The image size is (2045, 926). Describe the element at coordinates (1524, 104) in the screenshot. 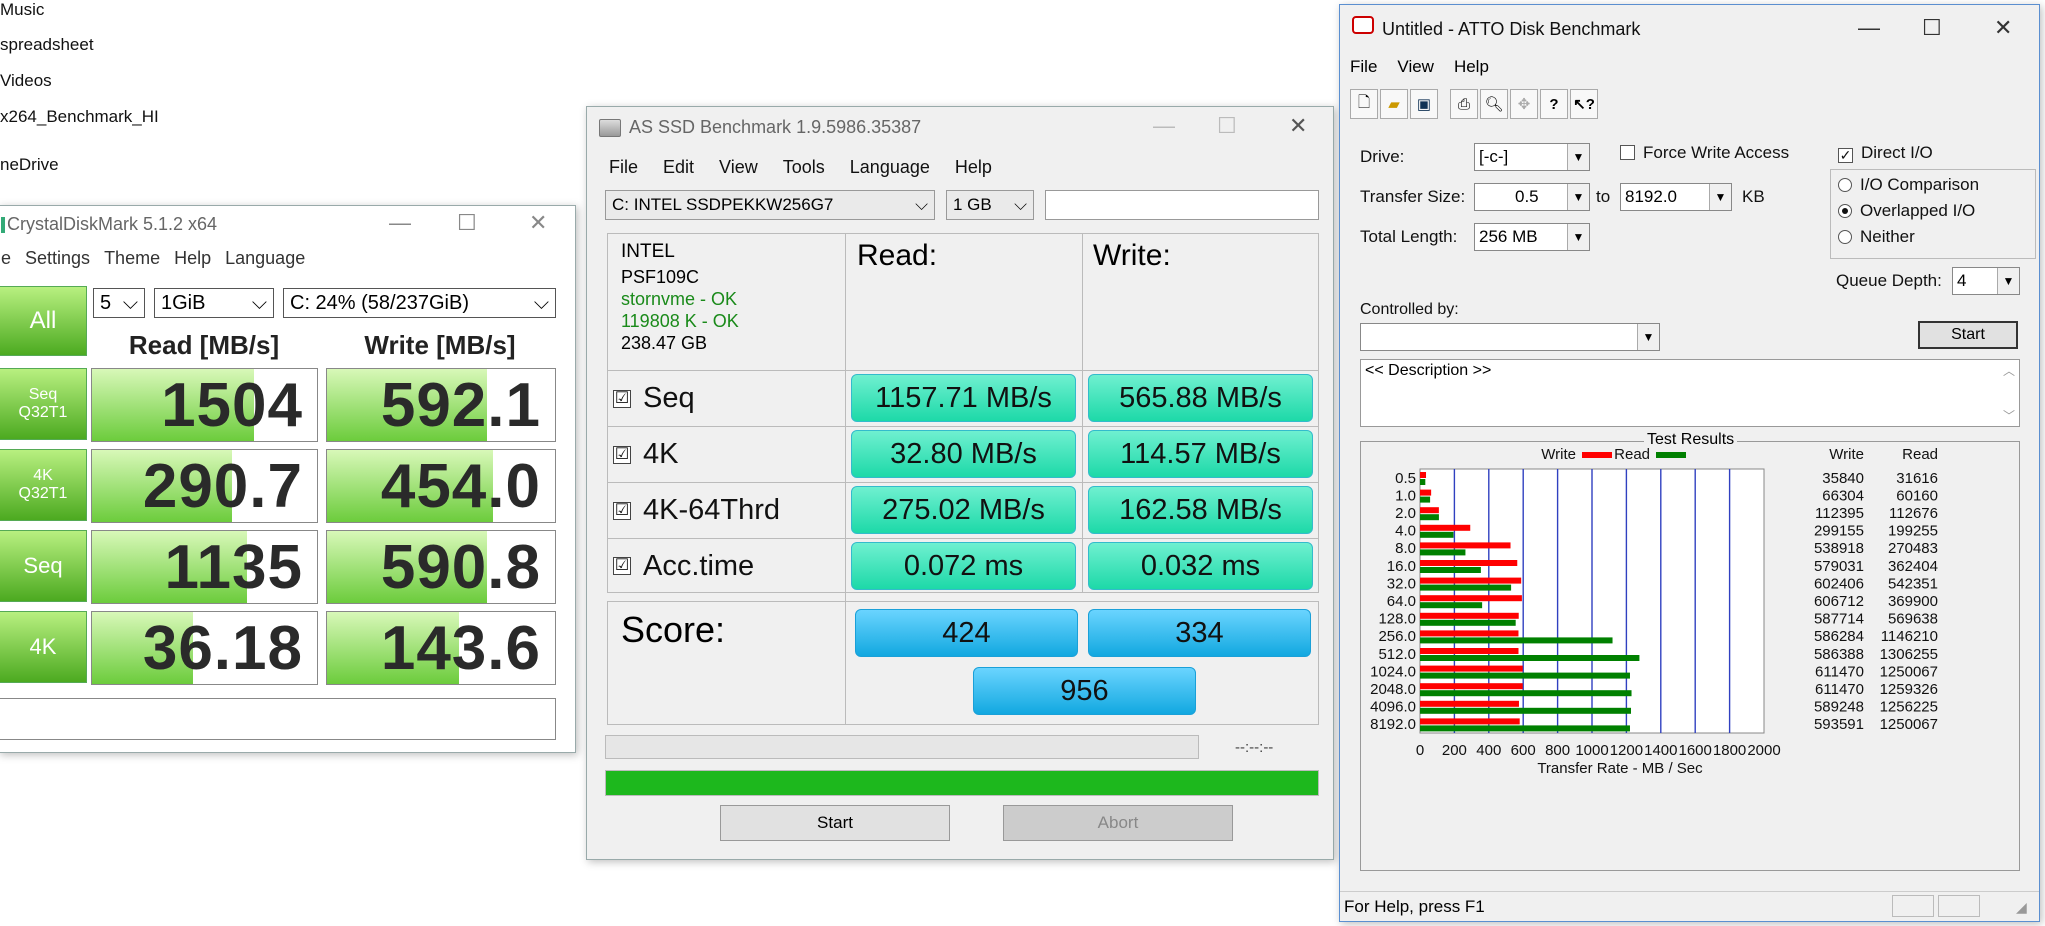

I see `move-icon: ✥` at that location.